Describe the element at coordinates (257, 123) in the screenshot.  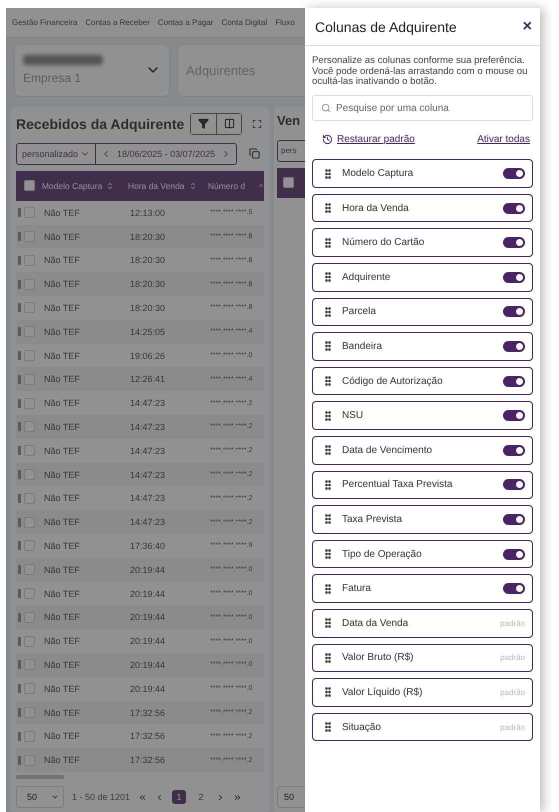
I see `expand-icon` at that location.